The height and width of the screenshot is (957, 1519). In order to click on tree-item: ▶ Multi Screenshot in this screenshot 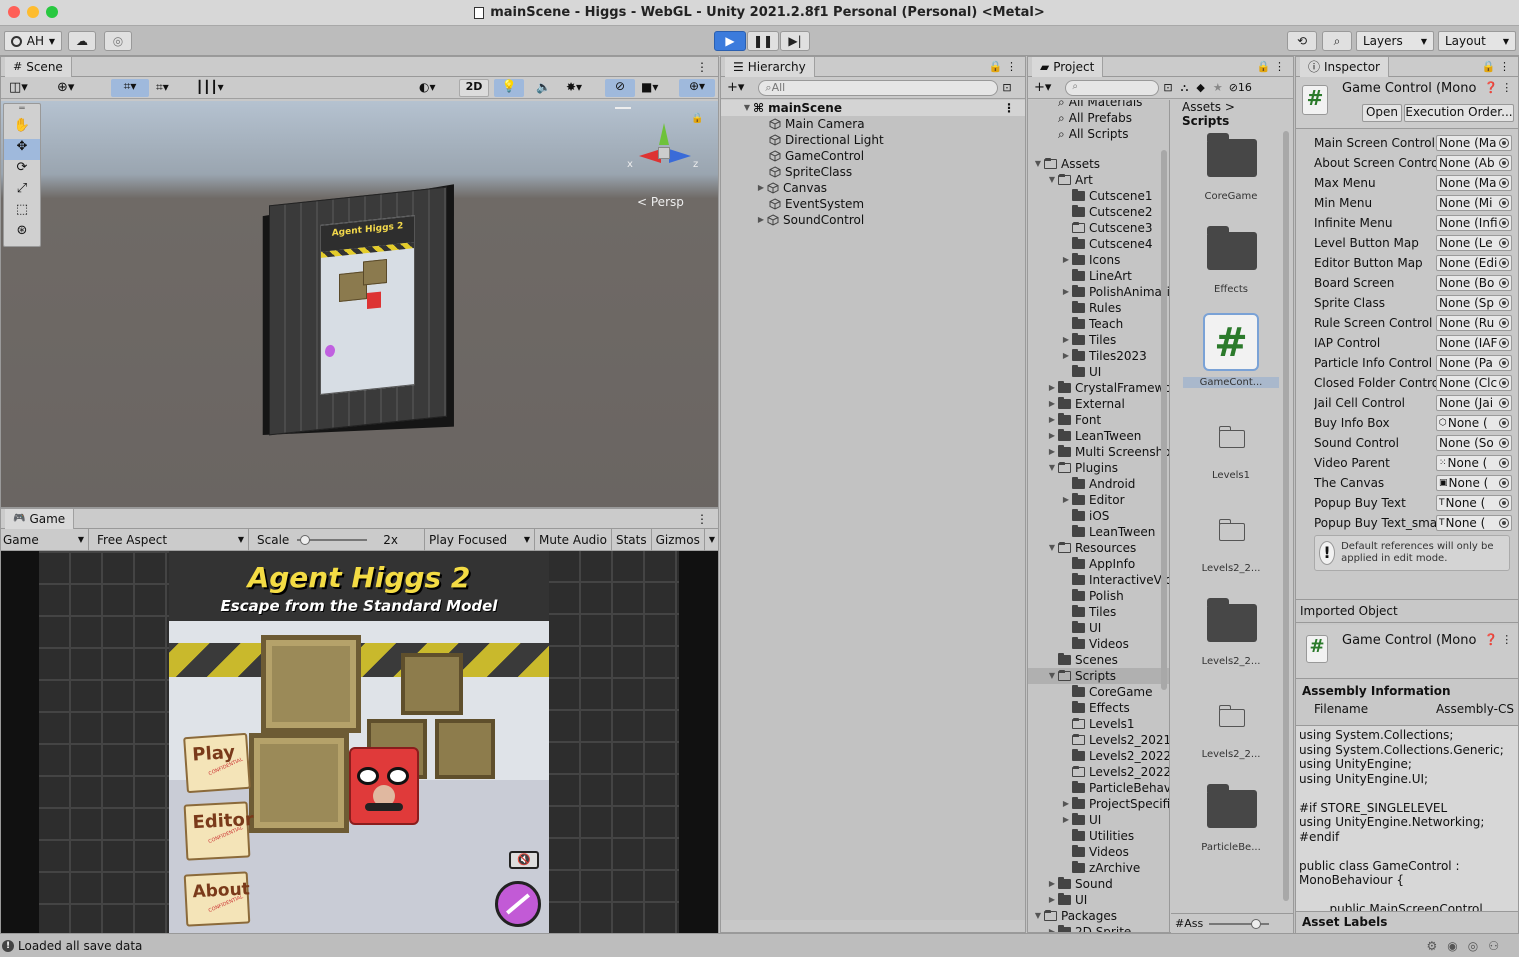, I will do `click(1098, 452)`.